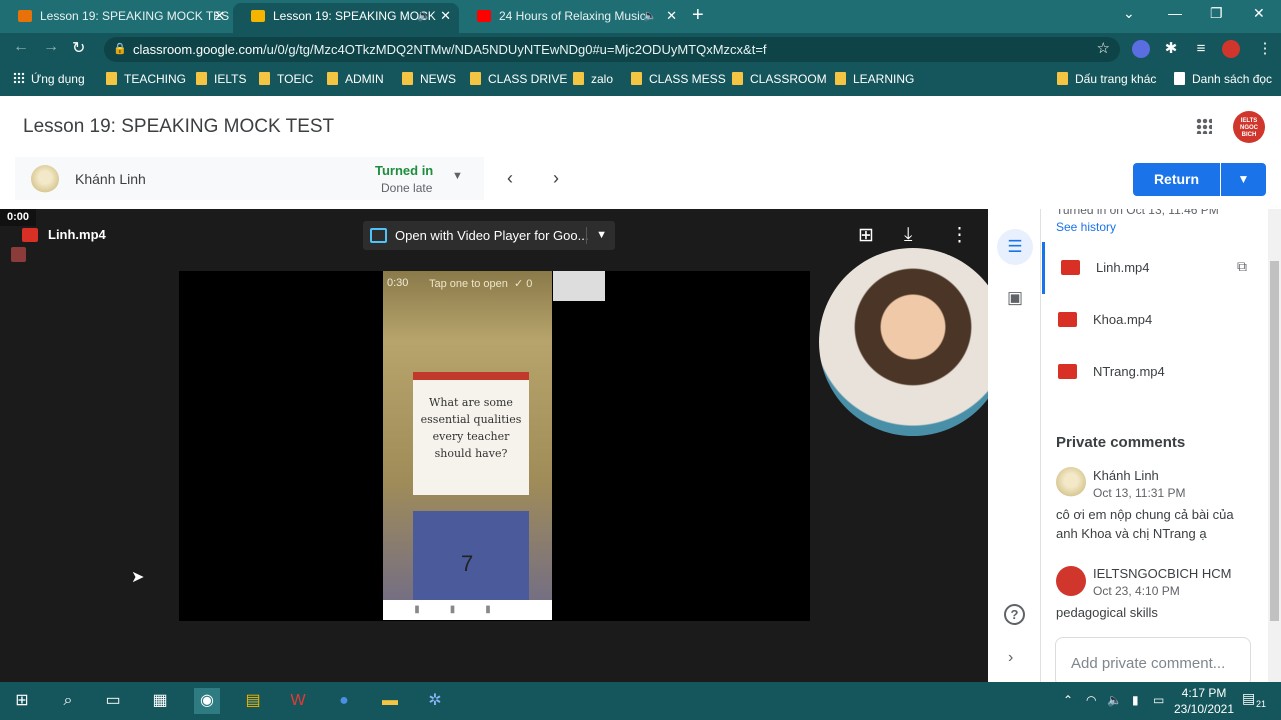  What do you see at coordinates (866, 235) in the screenshot?
I see `add-comment-icon: ⊞` at bounding box center [866, 235].